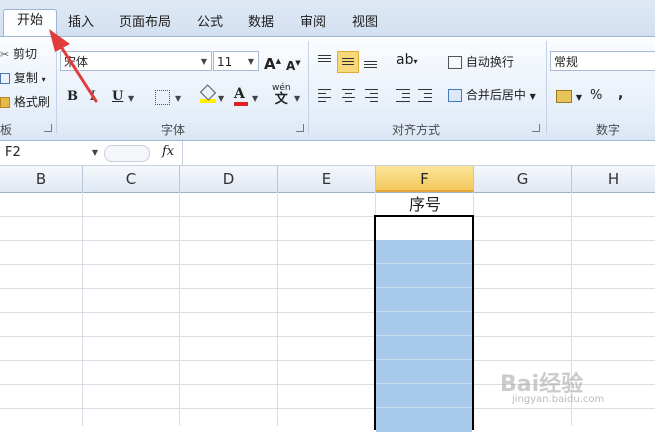  What do you see at coordinates (558, 399) in the screenshot?
I see `watermark-url: jingyan.baidu.com` at bounding box center [558, 399].